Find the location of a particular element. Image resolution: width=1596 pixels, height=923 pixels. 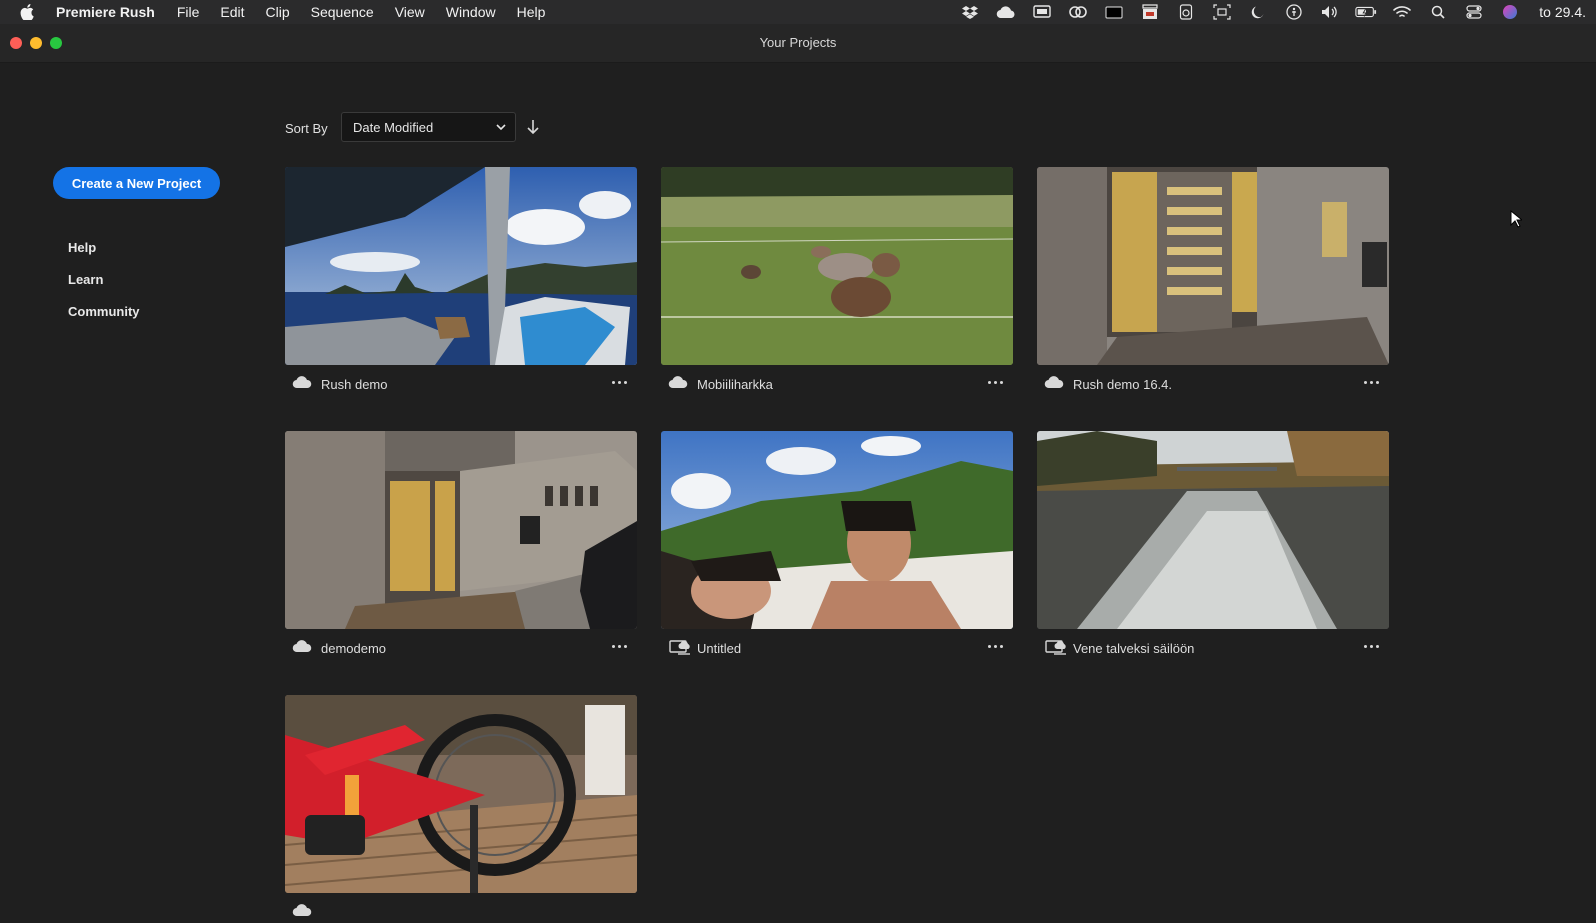

search-icon is located at coordinates (1438, 12).